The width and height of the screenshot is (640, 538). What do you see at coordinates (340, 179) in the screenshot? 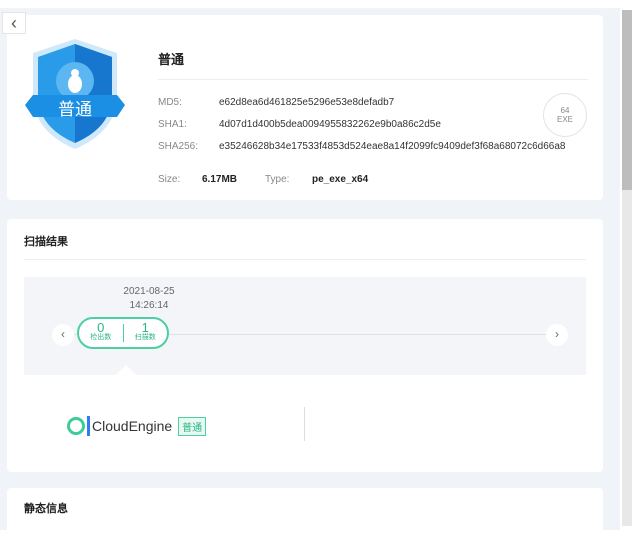
I see `type-value: pe_exe_x64` at bounding box center [340, 179].